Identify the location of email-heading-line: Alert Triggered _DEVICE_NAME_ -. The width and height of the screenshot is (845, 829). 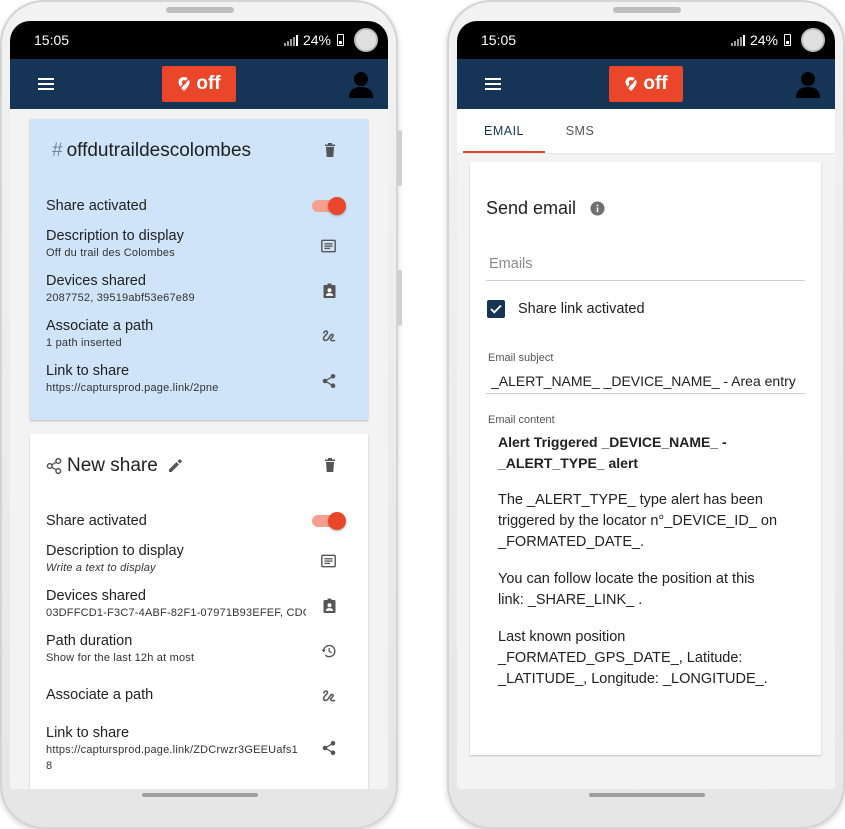
(612, 442).